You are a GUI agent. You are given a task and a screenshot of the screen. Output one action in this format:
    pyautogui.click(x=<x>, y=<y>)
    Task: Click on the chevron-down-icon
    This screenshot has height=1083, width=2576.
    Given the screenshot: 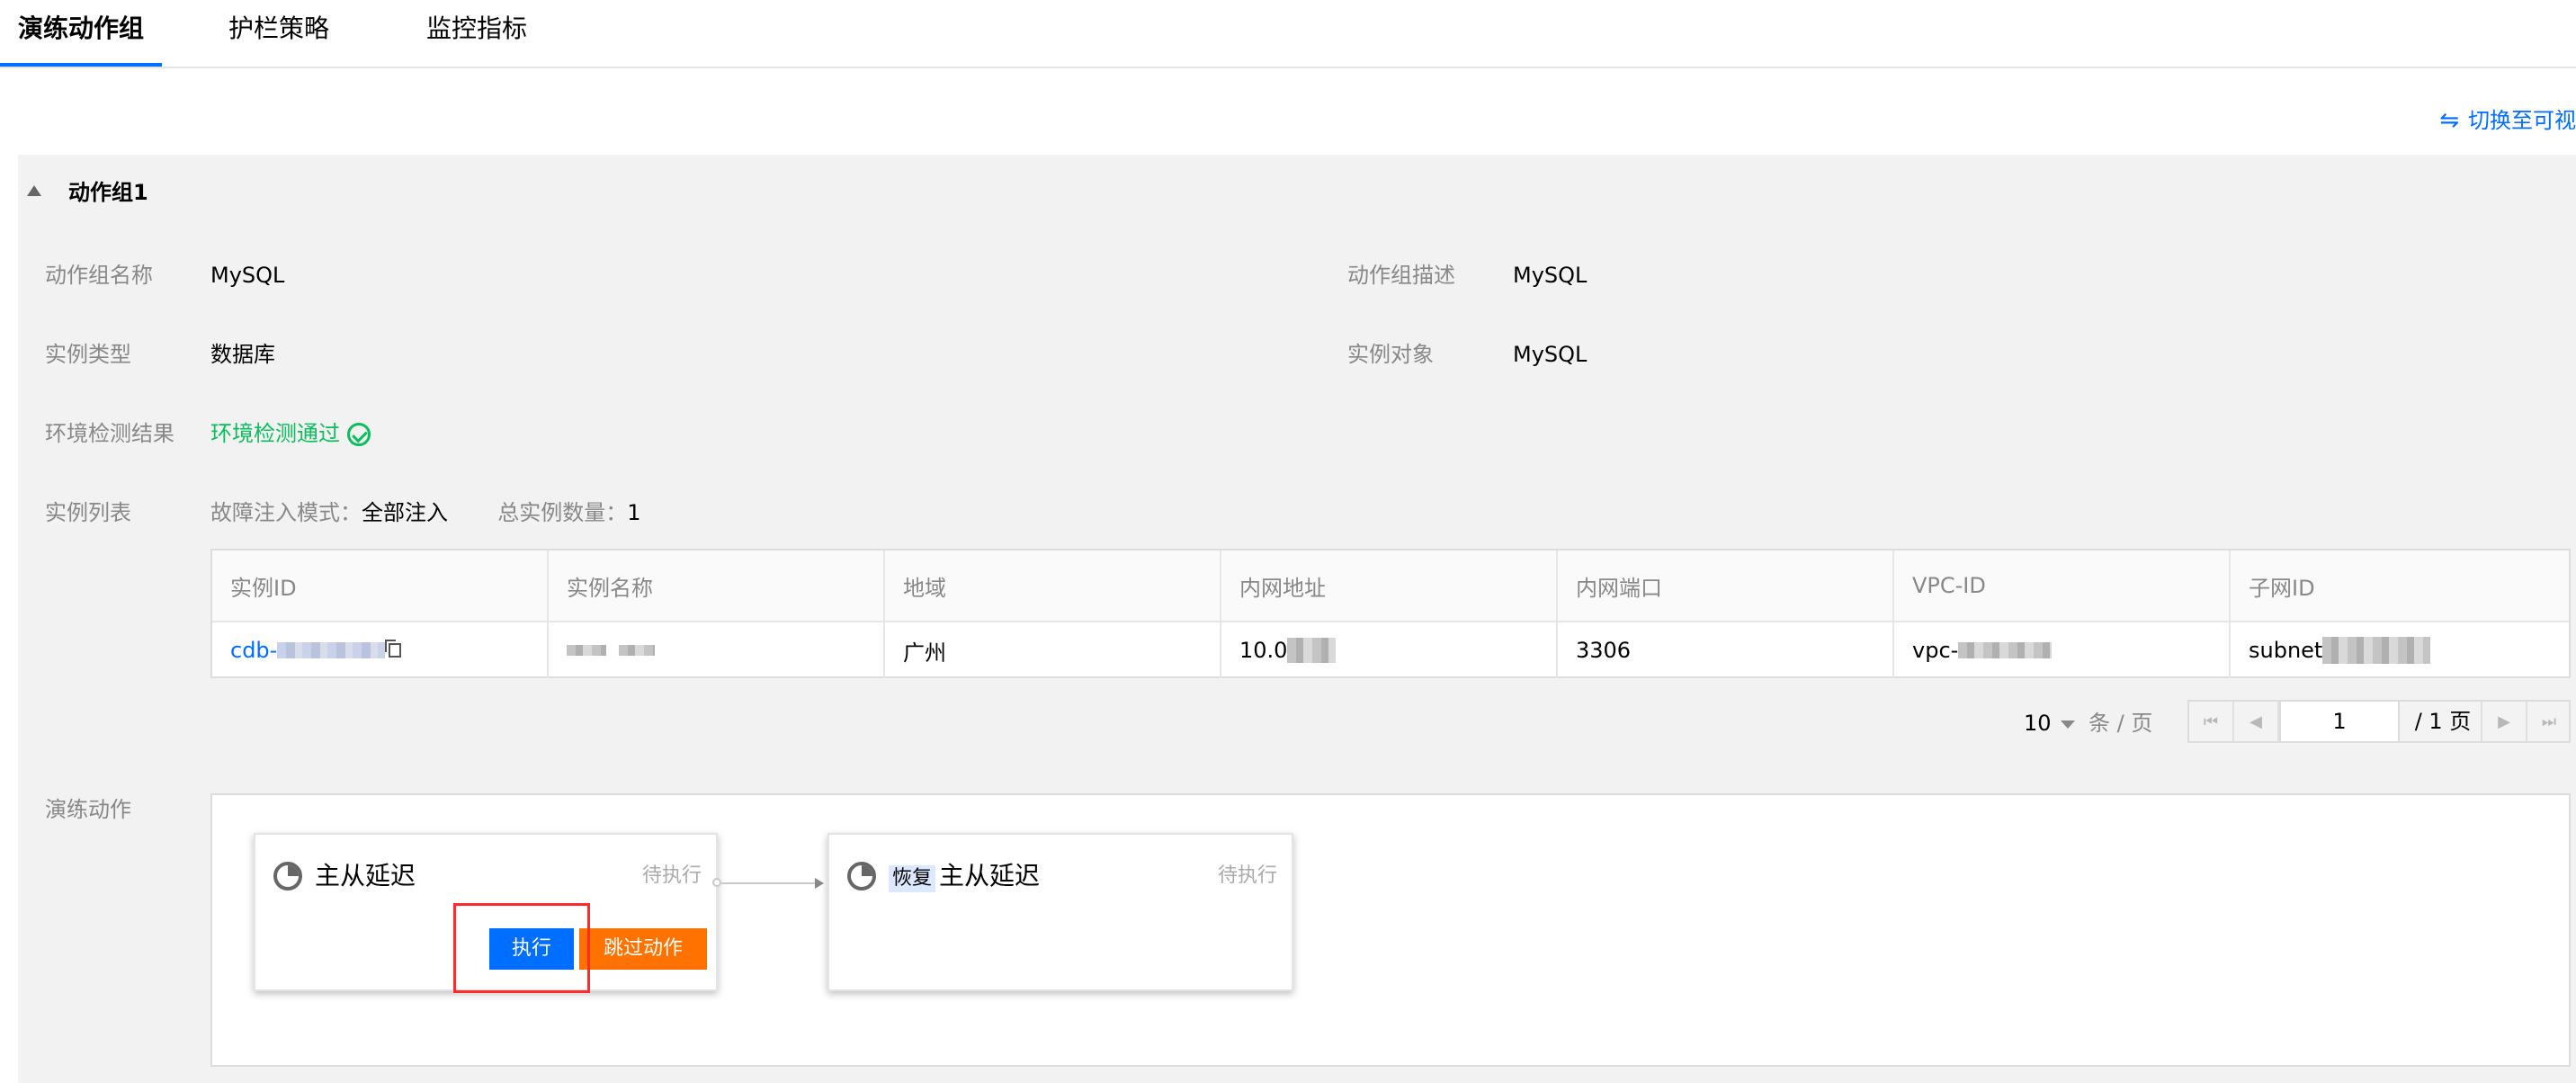 What is the action you would take?
    pyautogui.click(x=2067, y=724)
    